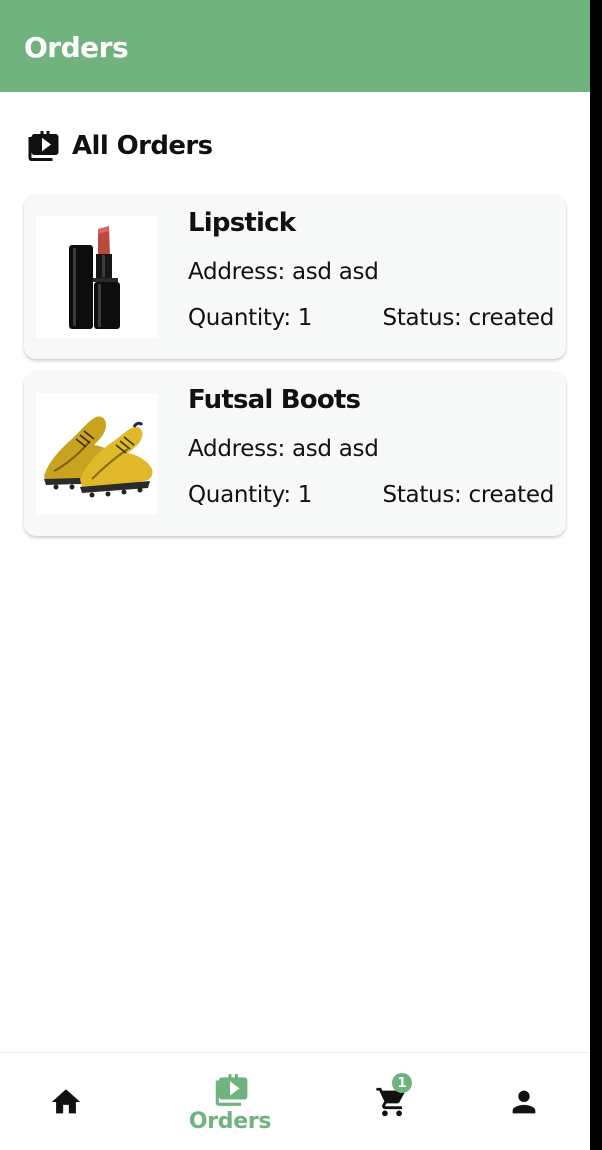 The image size is (602, 1150). What do you see at coordinates (142, 146) in the screenshot?
I see `section-title: All Orders` at bounding box center [142, 146].